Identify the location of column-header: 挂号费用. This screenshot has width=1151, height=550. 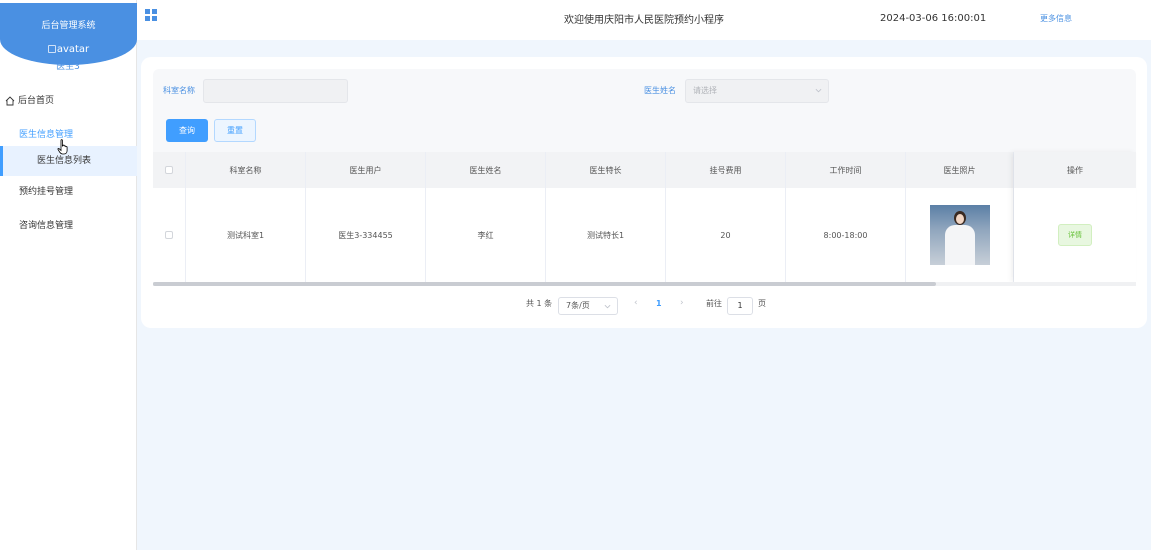
(726, 170).